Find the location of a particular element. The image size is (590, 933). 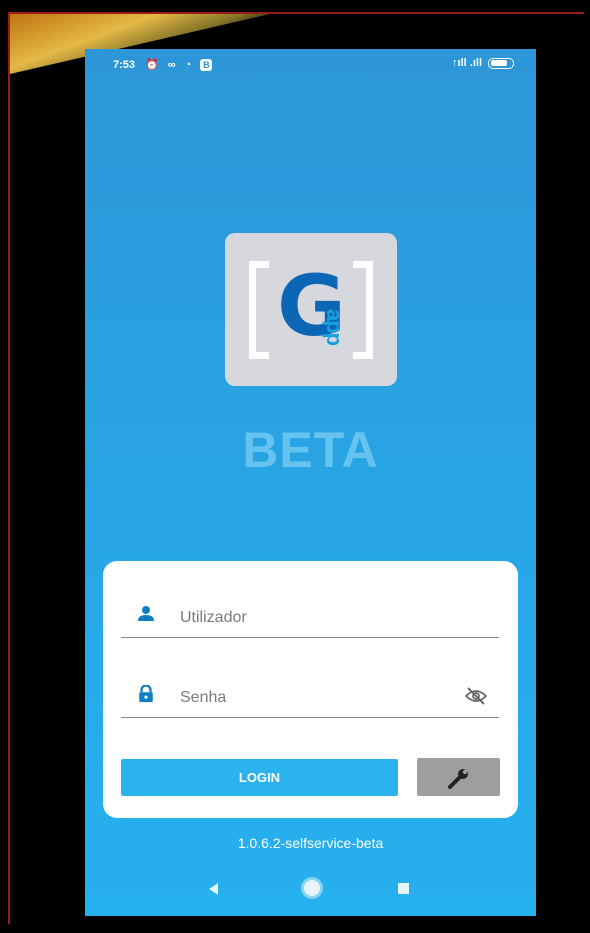

lock-icon is located at coordinates (146, 694).